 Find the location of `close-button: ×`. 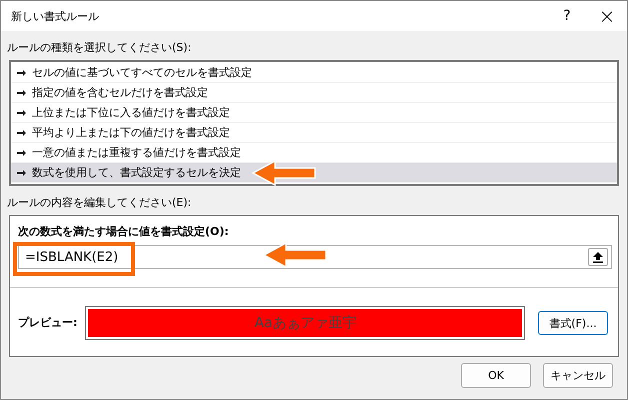

close-button: × is located at coordinates (607, 16).